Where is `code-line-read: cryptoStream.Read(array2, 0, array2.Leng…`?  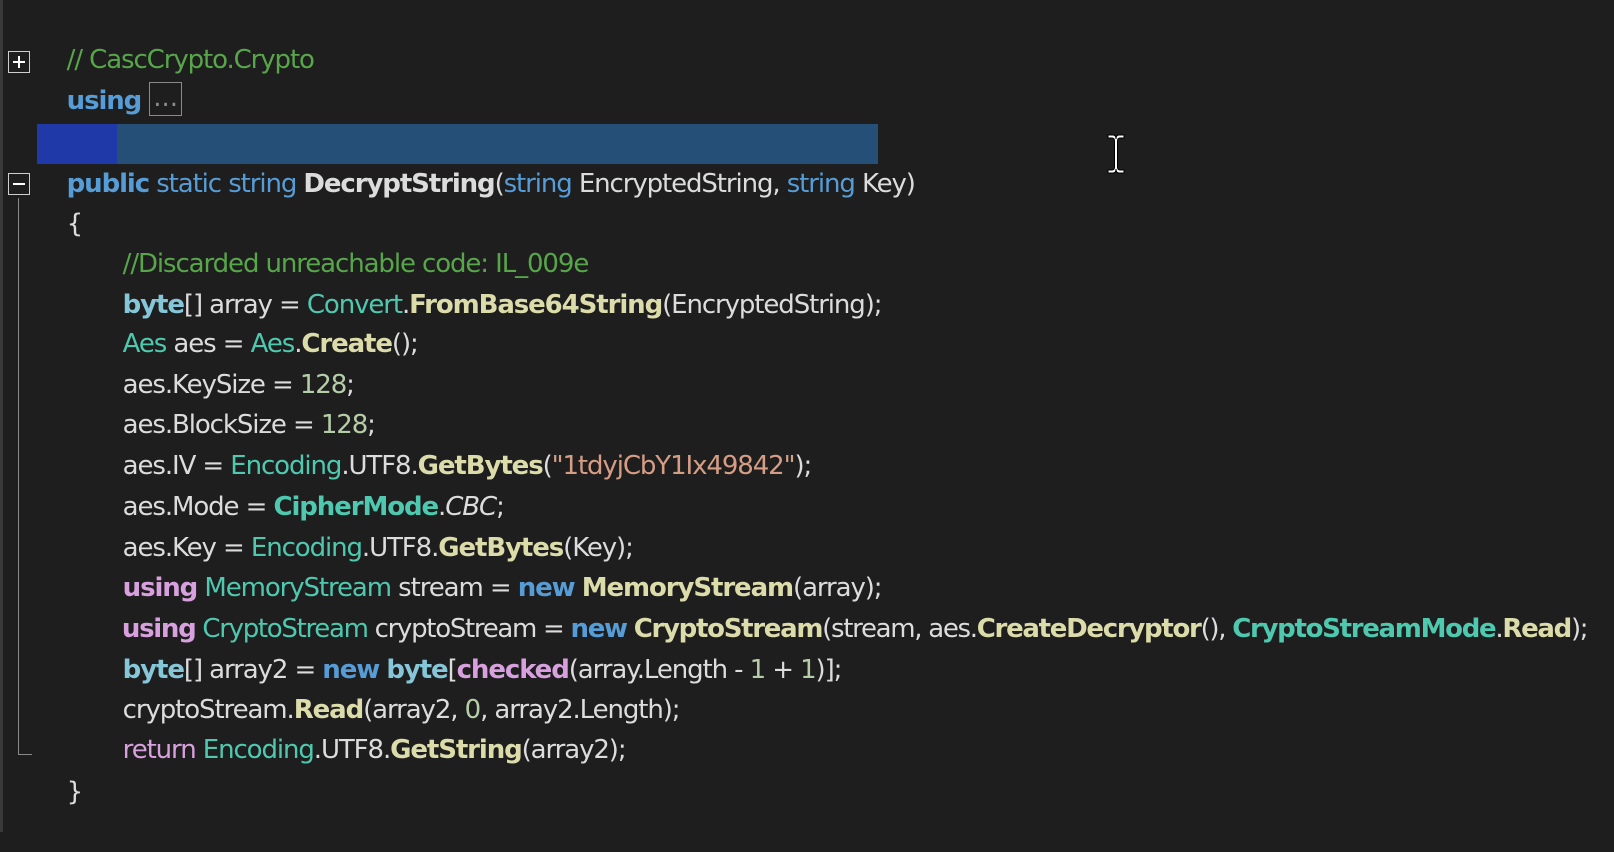 code-line-read: cryptoStream.Read(array2, 0, array2.Leng… is located at coordinates (387, 687).